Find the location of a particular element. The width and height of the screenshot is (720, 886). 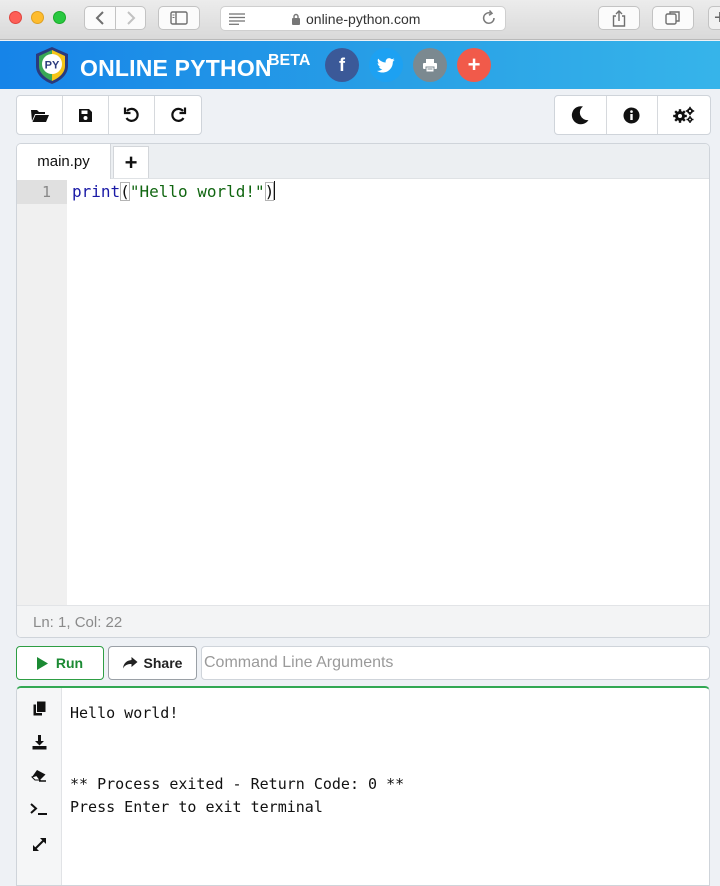

address-bar: online-python.com is located at coordinates (363, 18).